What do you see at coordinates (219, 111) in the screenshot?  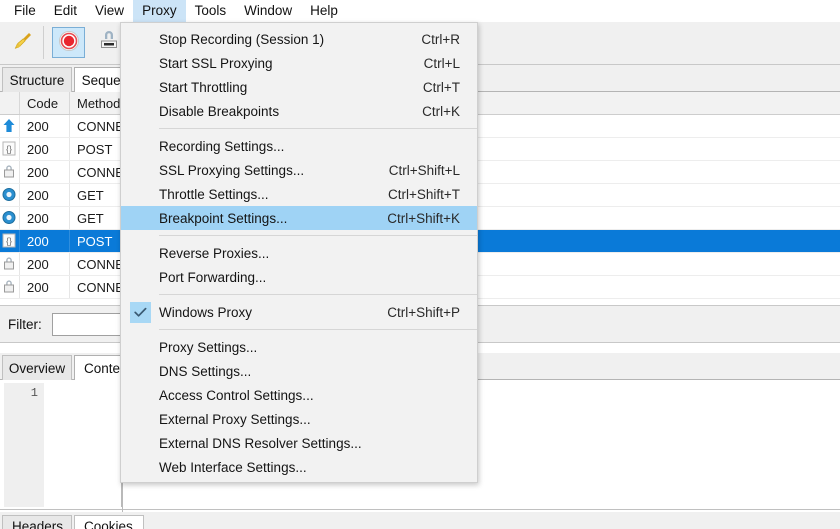 I see `menu-item-label: Disable Breakpoints` at bounding box center [219, 111].